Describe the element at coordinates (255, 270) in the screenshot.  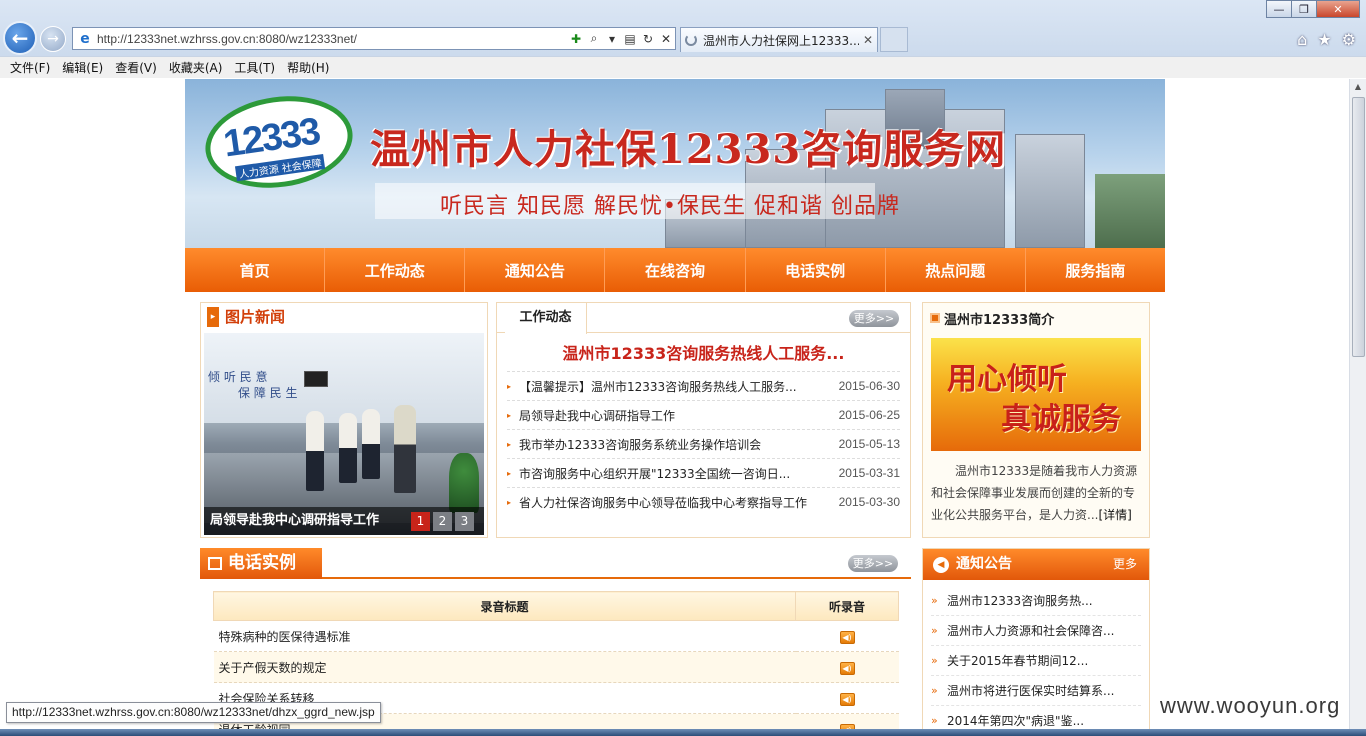
I see `nav-home: 首页` at that location.